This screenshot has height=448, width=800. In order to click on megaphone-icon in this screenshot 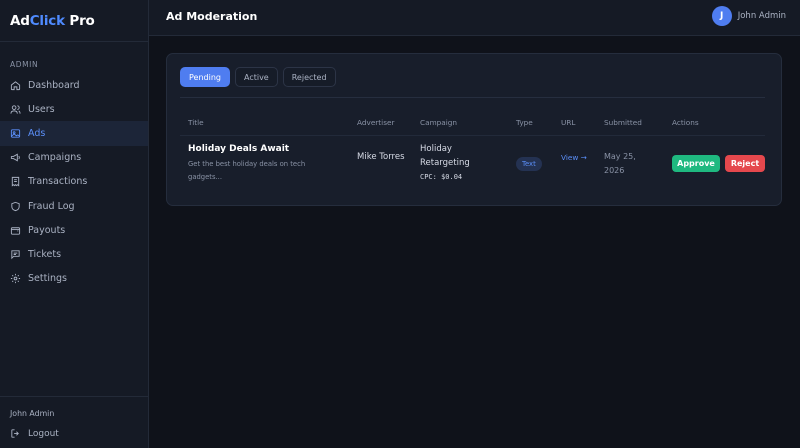, I will do `click(15, 157)`.